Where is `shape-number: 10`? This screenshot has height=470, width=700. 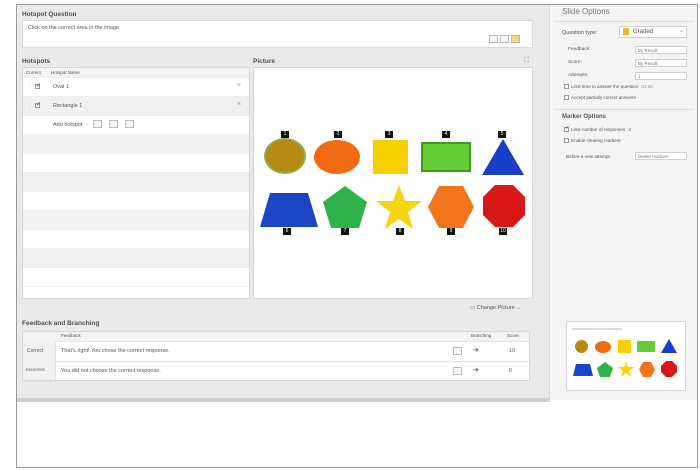 shape-number: 10 is located at coordinates (503, 231).